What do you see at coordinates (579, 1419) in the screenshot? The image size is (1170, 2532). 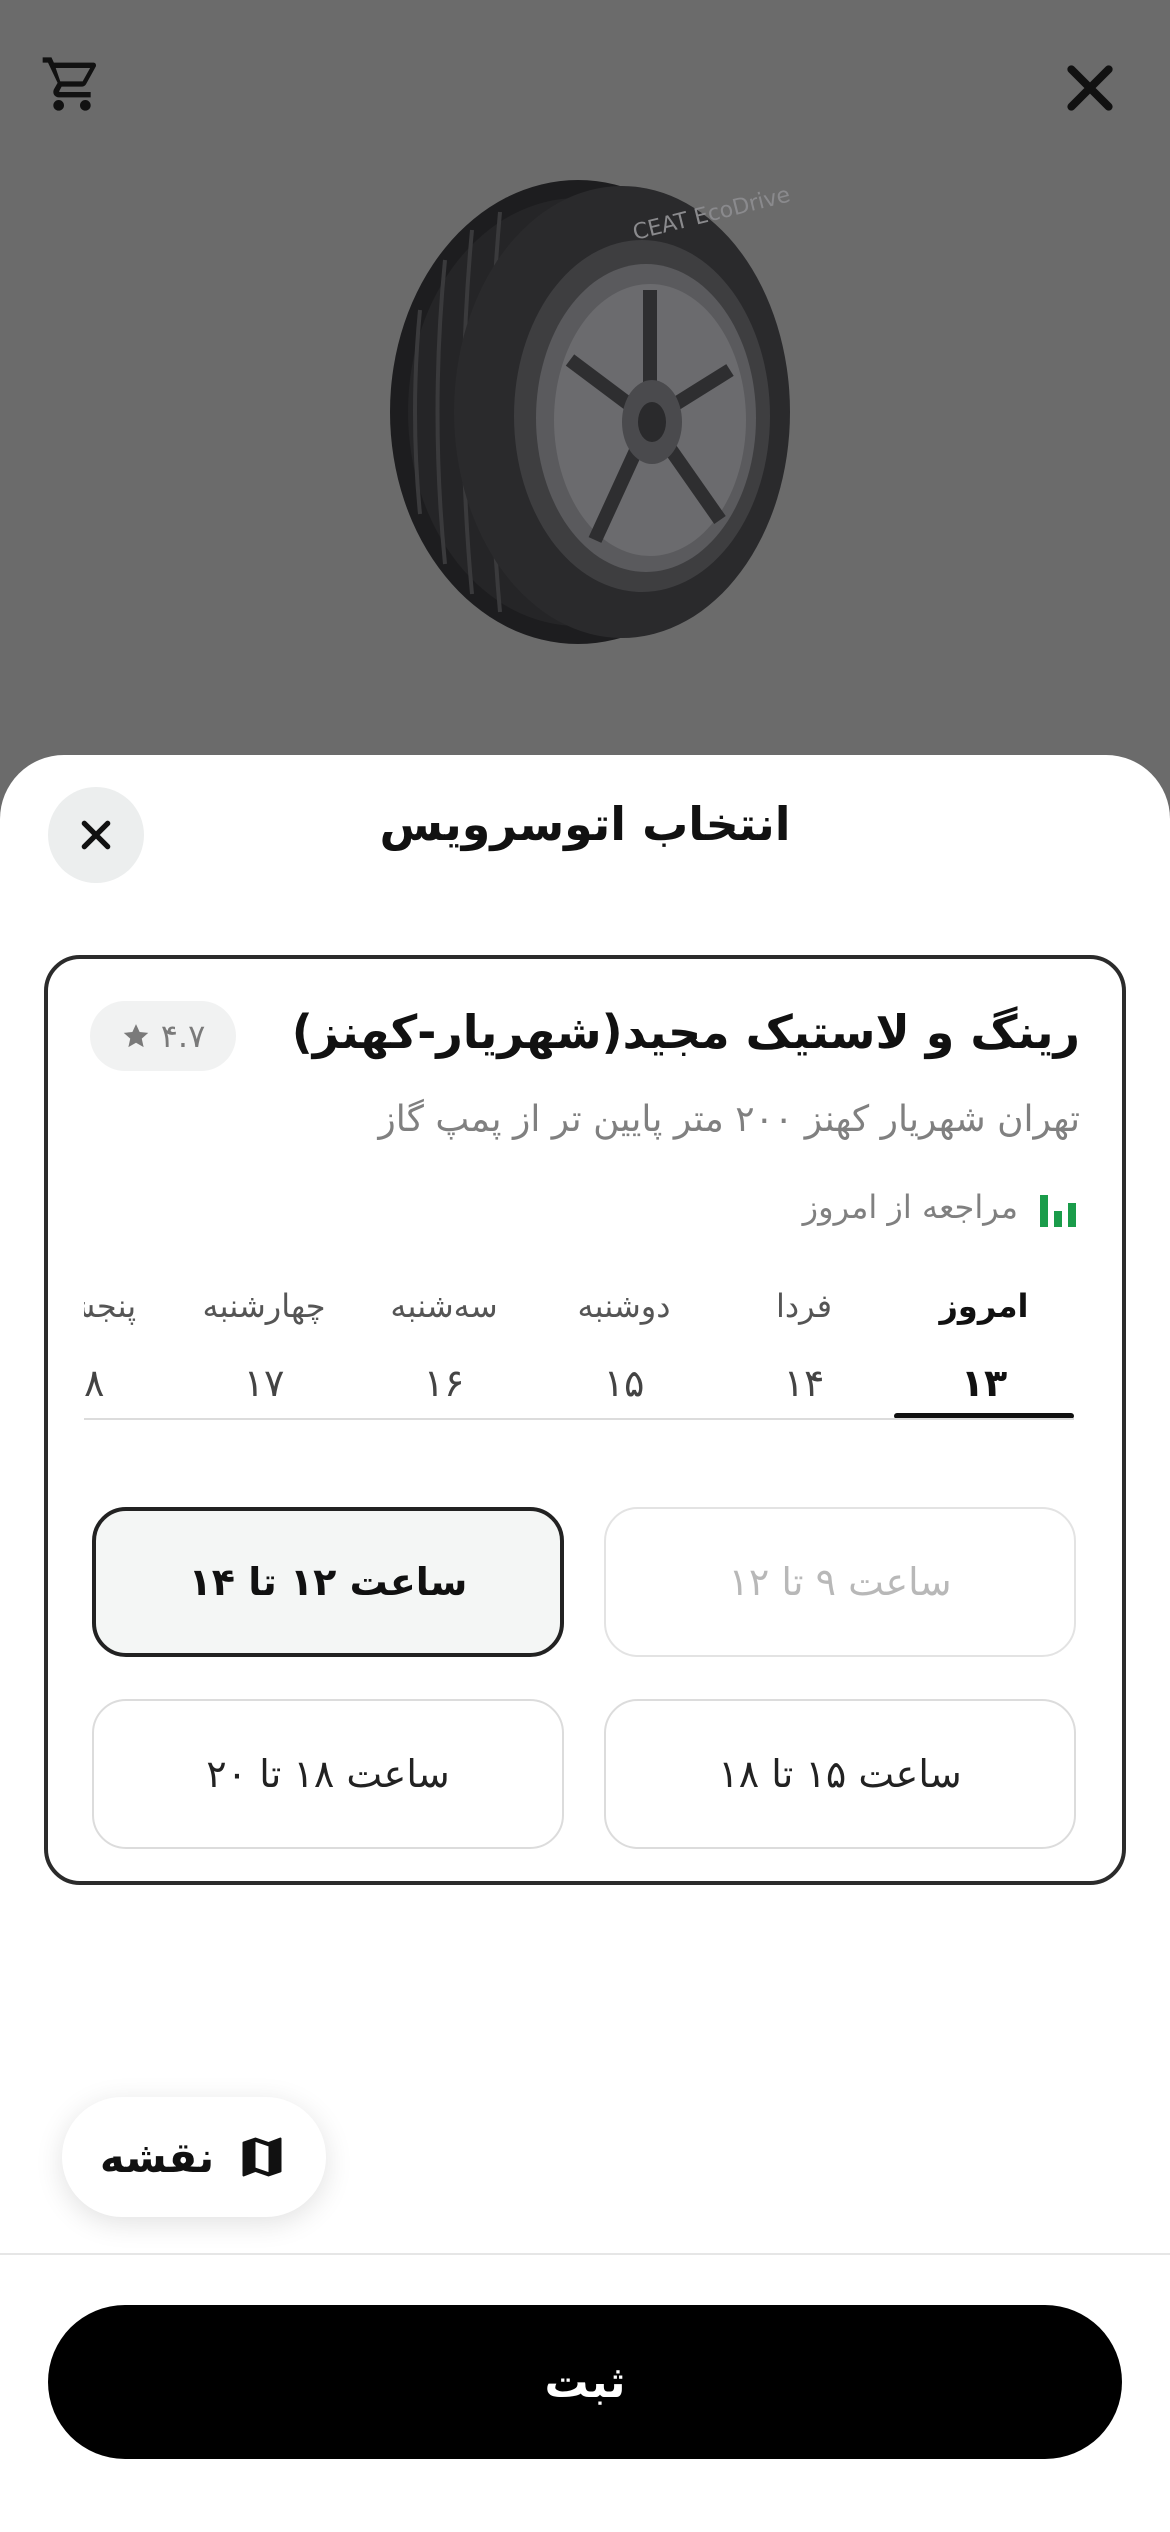 I see `day-selector-divider` at bounding box center [579, 1419].